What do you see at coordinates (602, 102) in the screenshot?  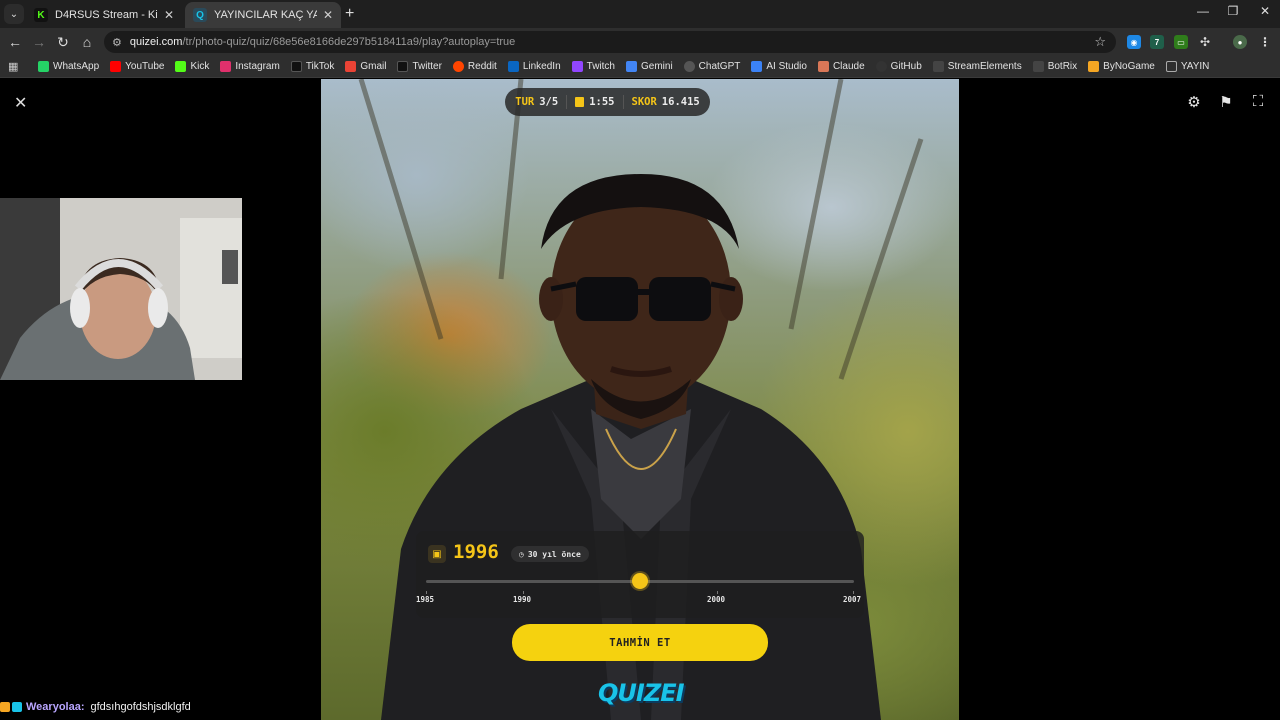 I see `timer-value: 1:55` at bounding box center [602, 102].